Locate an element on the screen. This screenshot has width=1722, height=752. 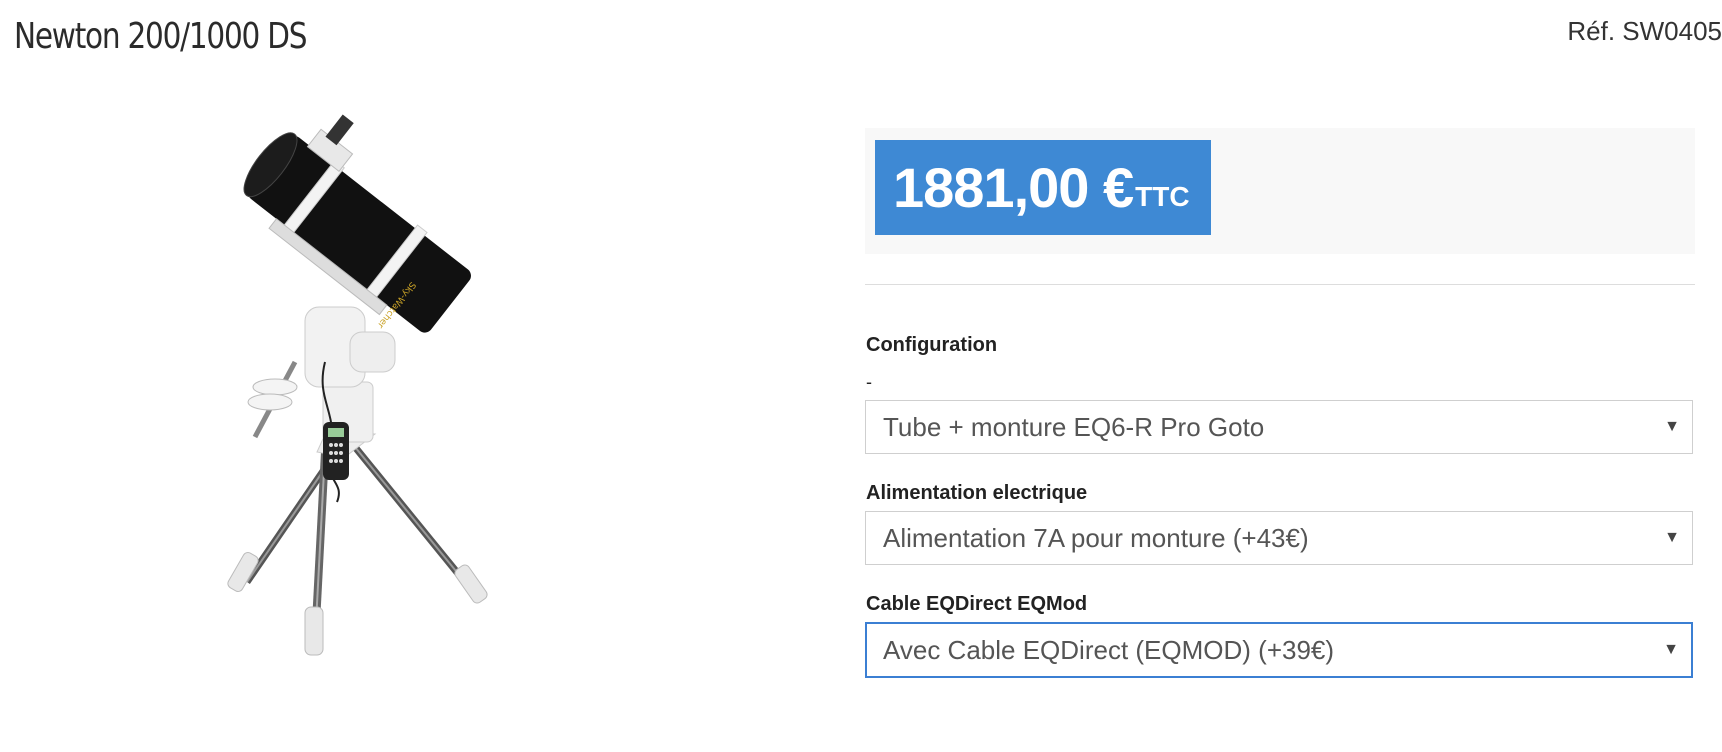
power-supply-select: Alimentation 7A pour monture (+43€) ▼ is located at coordinates (1279, 538).